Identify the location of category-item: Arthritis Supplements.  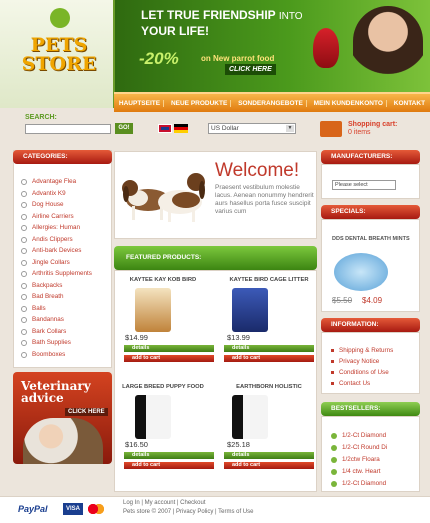
(56, 273).